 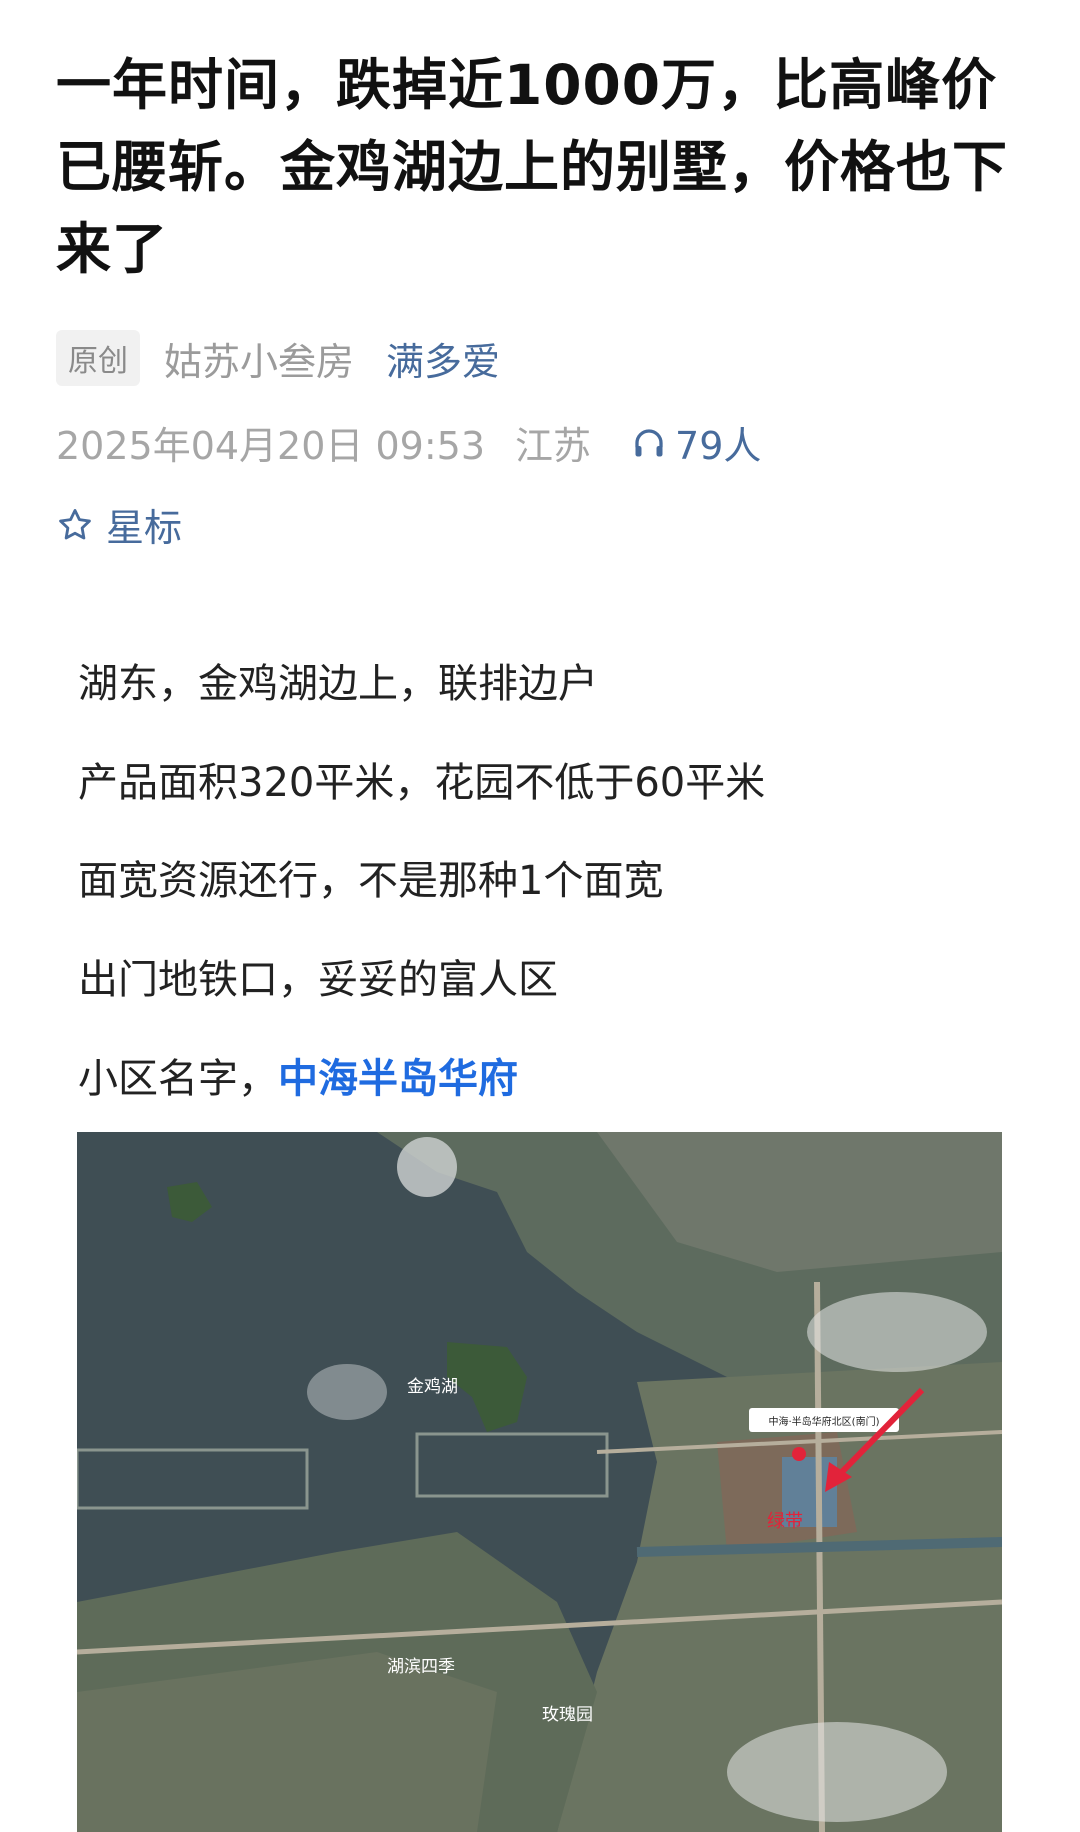 What do you see at coordinates (338, 684) in the screenshot?
I see `body-line-1: 湖东，金鸡湖边上，联排边户` at bounding box center [338, 684].